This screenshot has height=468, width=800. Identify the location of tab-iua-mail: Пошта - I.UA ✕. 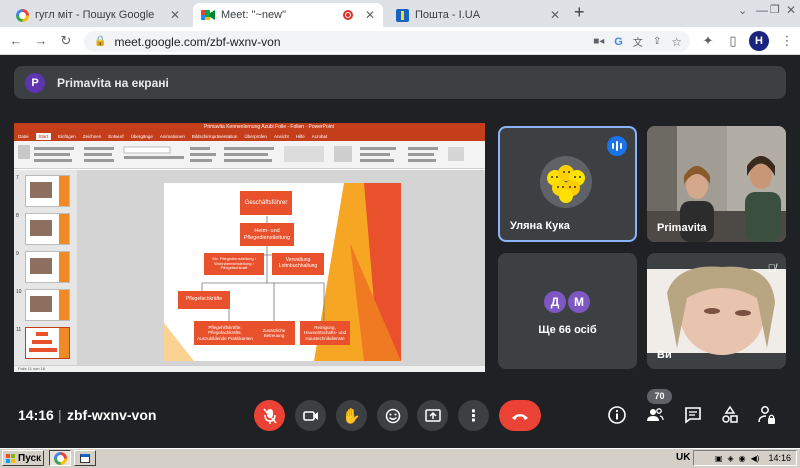
(478, 15).